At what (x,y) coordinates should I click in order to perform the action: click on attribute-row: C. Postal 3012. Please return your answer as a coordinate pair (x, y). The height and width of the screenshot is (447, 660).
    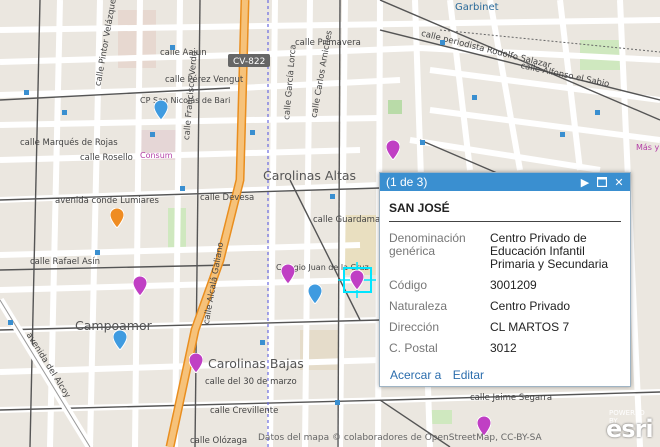
    Looking at the image, I should click on (505, 350).